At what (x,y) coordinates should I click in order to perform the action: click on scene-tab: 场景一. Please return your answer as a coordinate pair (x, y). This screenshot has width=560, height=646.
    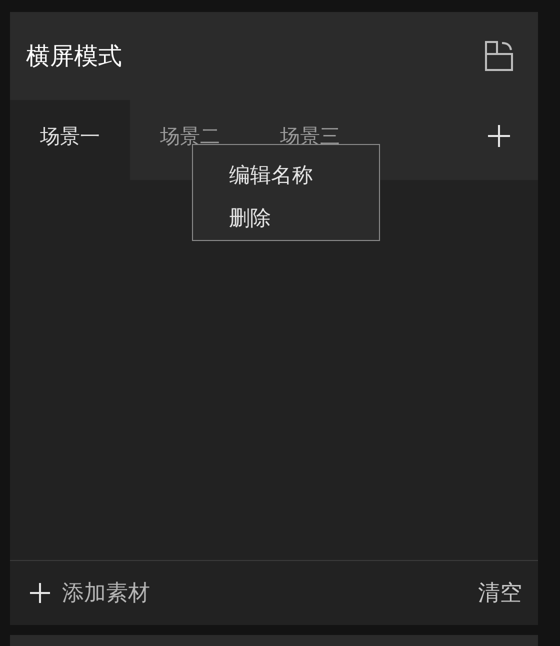
    Looking at the image, I should click on (70, 140).